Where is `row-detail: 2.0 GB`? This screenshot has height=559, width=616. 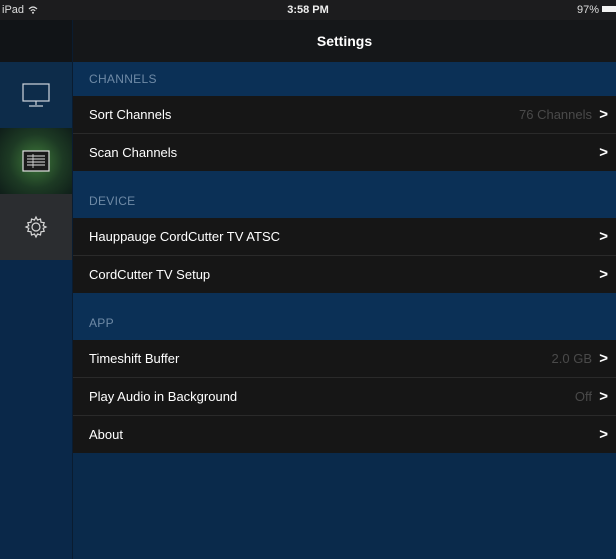
row-detail: 2.0 GB is located at coordinates (571, 358).